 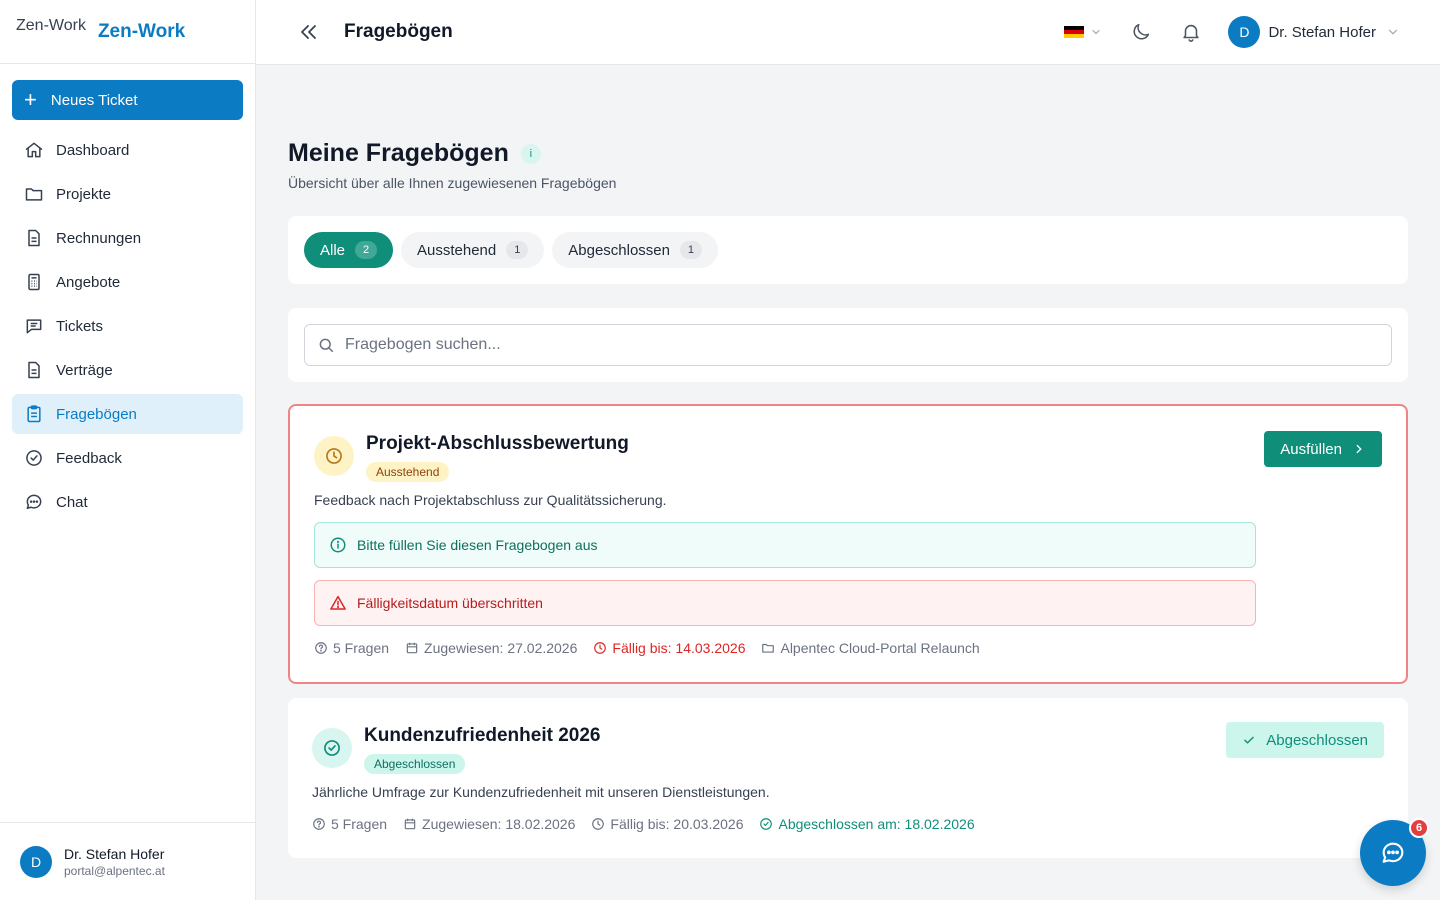 I want to click on assigned-text: Zugewiesen: 18.02.2026, so click(x=499, y=824).